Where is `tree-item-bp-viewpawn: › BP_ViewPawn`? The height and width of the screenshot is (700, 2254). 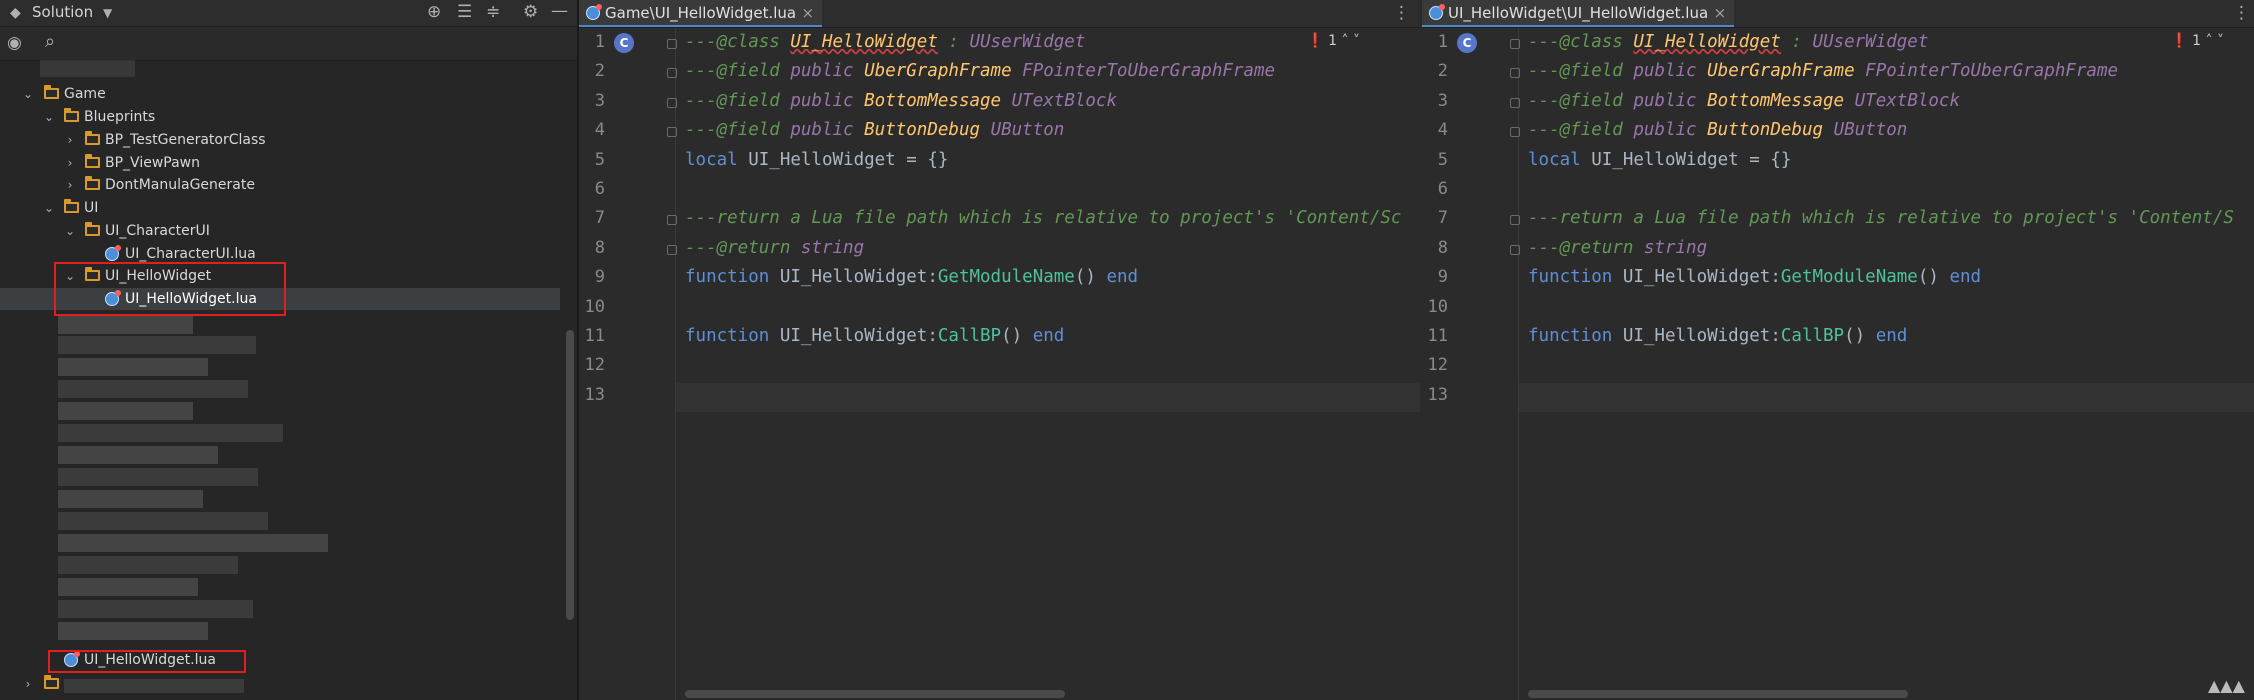 tree-item-bp-viewpawn: › BP_ViewPawn is located at coordinates (280, 163).